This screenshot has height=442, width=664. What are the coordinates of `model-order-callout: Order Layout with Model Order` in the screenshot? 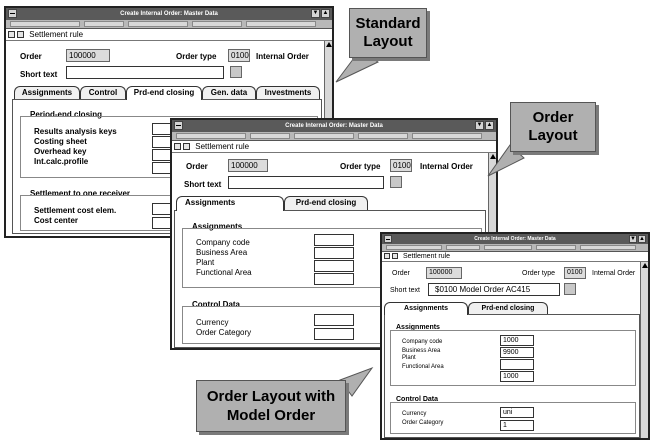 It's located at (271, 406).